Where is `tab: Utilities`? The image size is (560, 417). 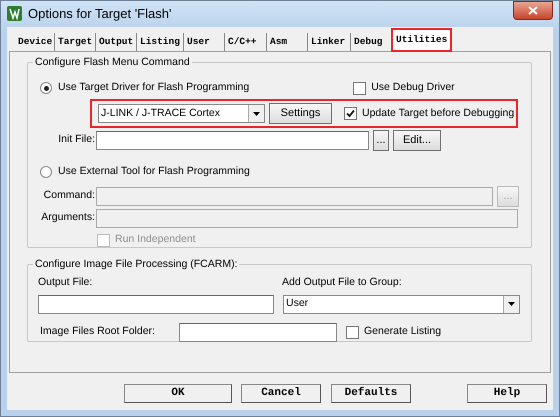
tab: Utilities is located at coordinates (421, 40).